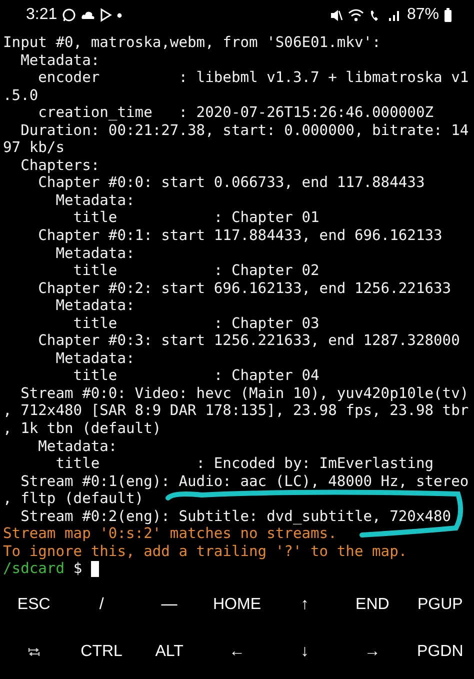  I want to click on prompt-path: /sdcard, so click(34, 569).